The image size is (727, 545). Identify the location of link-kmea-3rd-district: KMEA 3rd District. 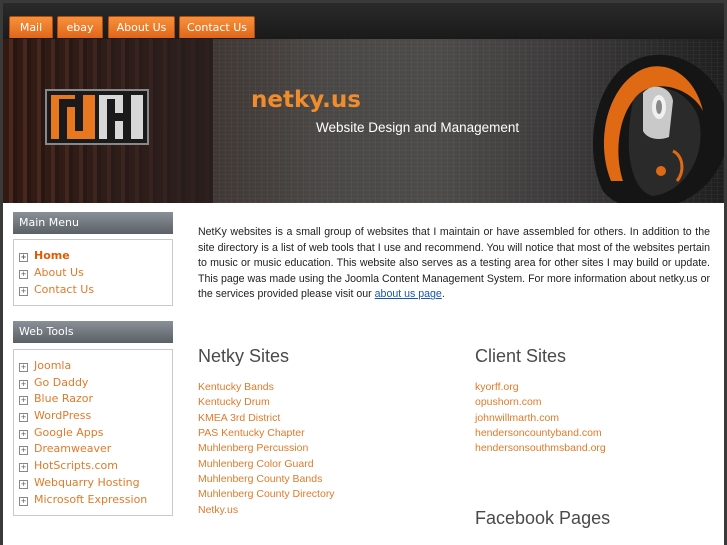
(239, 418).